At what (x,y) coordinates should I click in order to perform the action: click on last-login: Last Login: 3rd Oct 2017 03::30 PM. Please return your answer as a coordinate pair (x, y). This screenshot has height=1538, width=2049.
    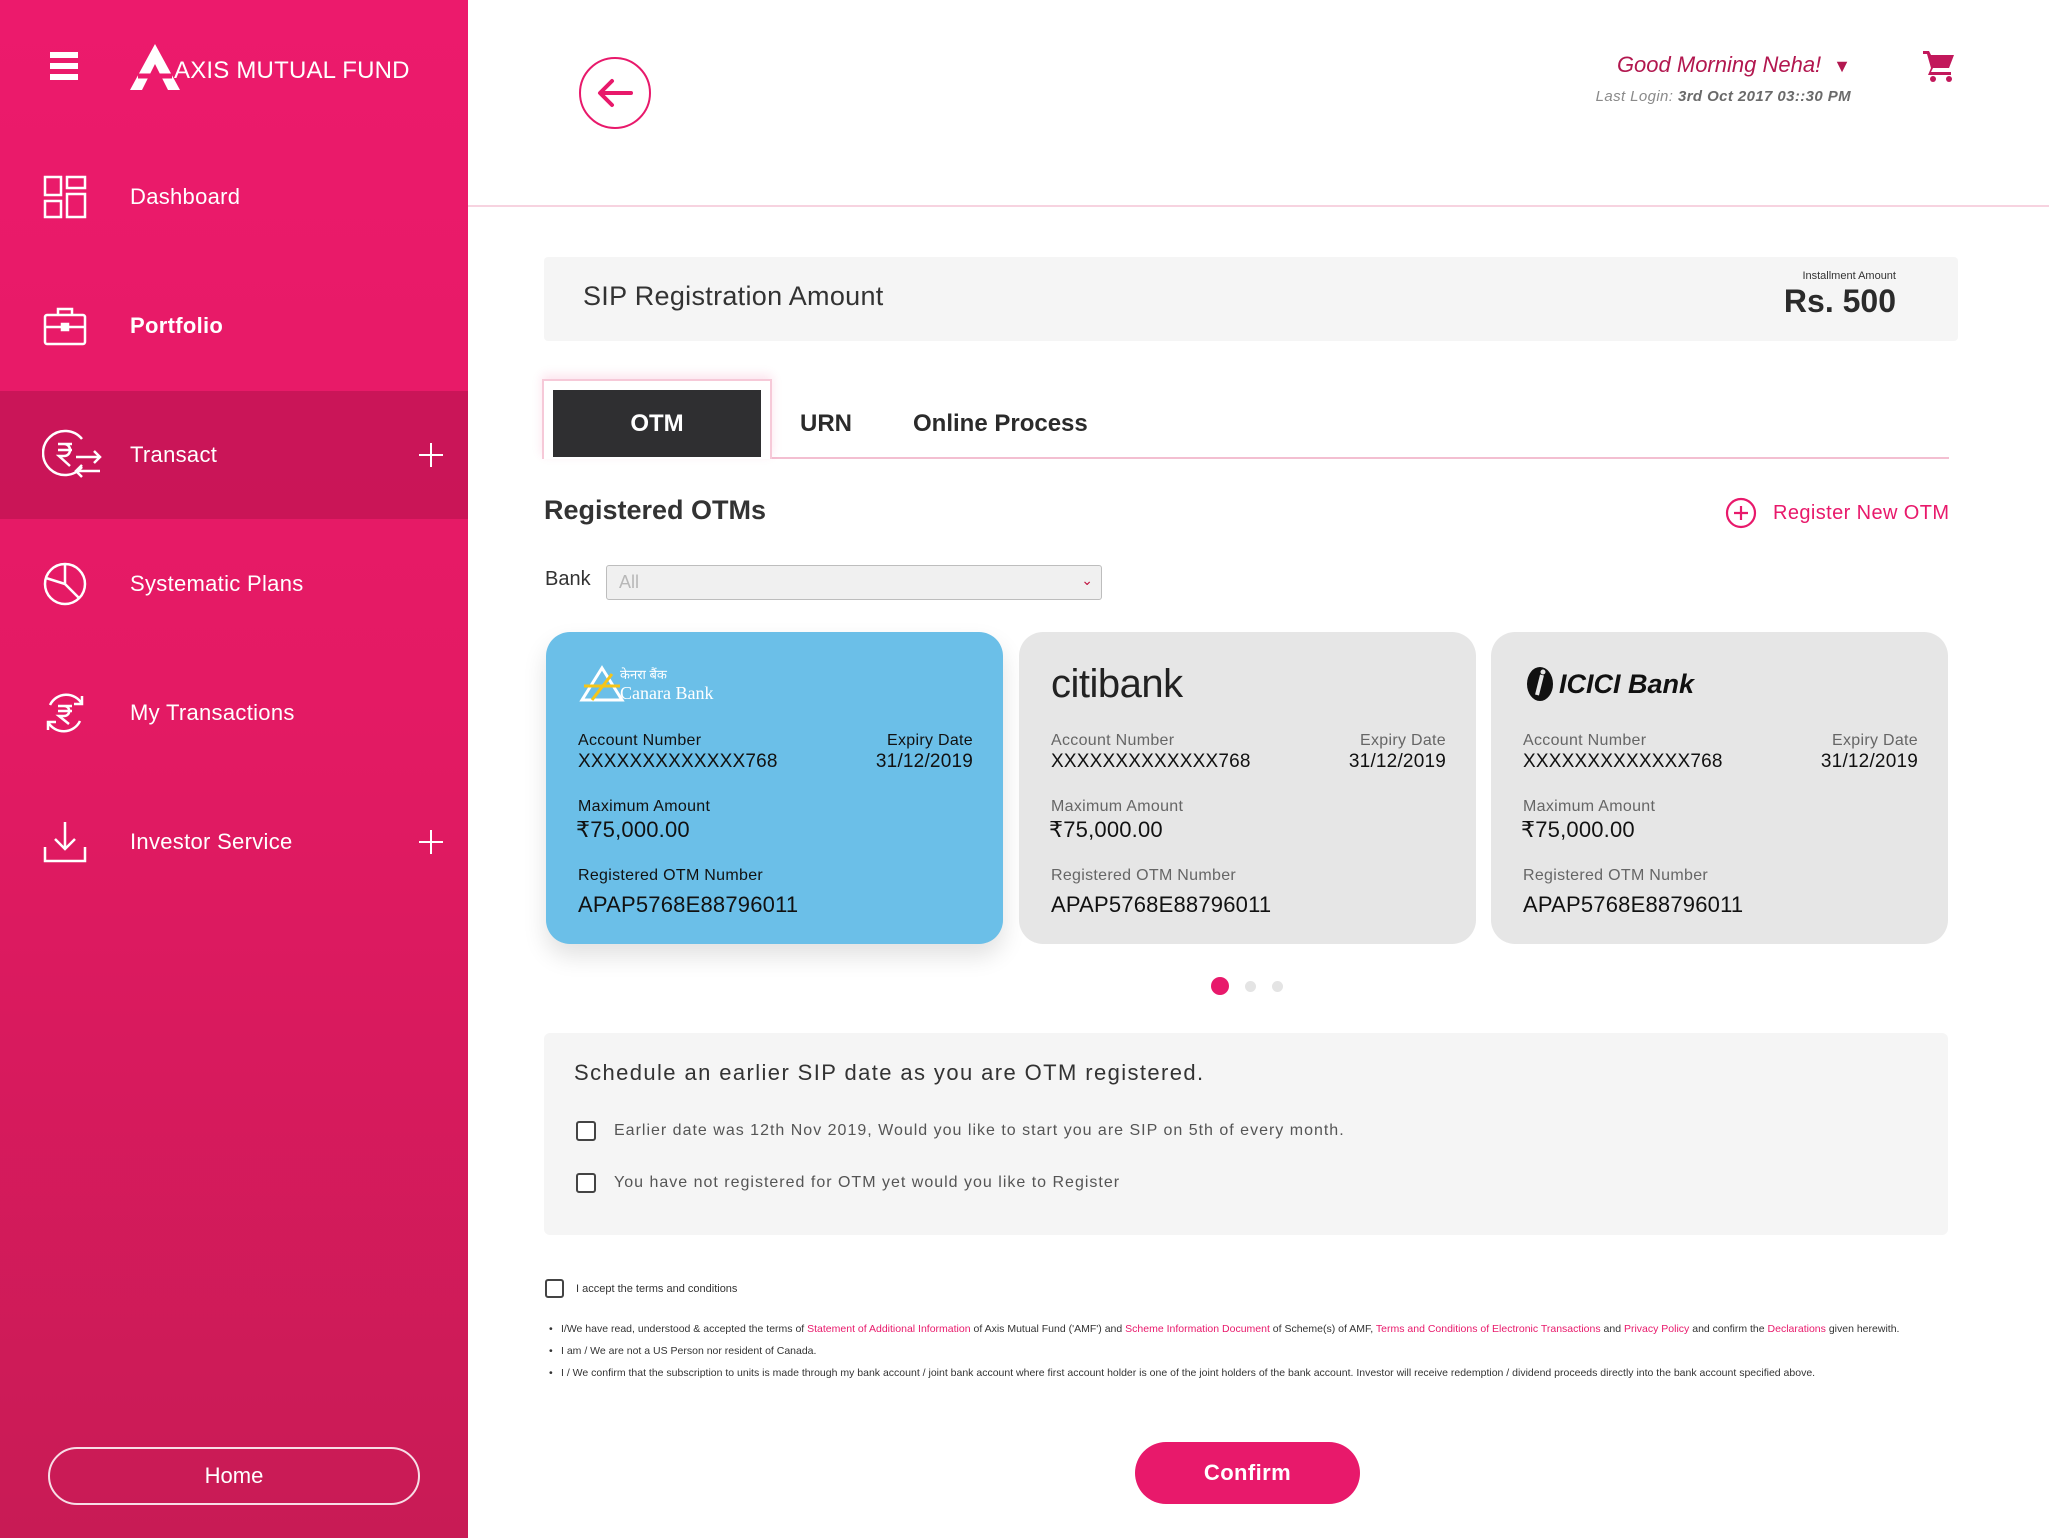
    Looking at the image, I should click on (1723, 96).